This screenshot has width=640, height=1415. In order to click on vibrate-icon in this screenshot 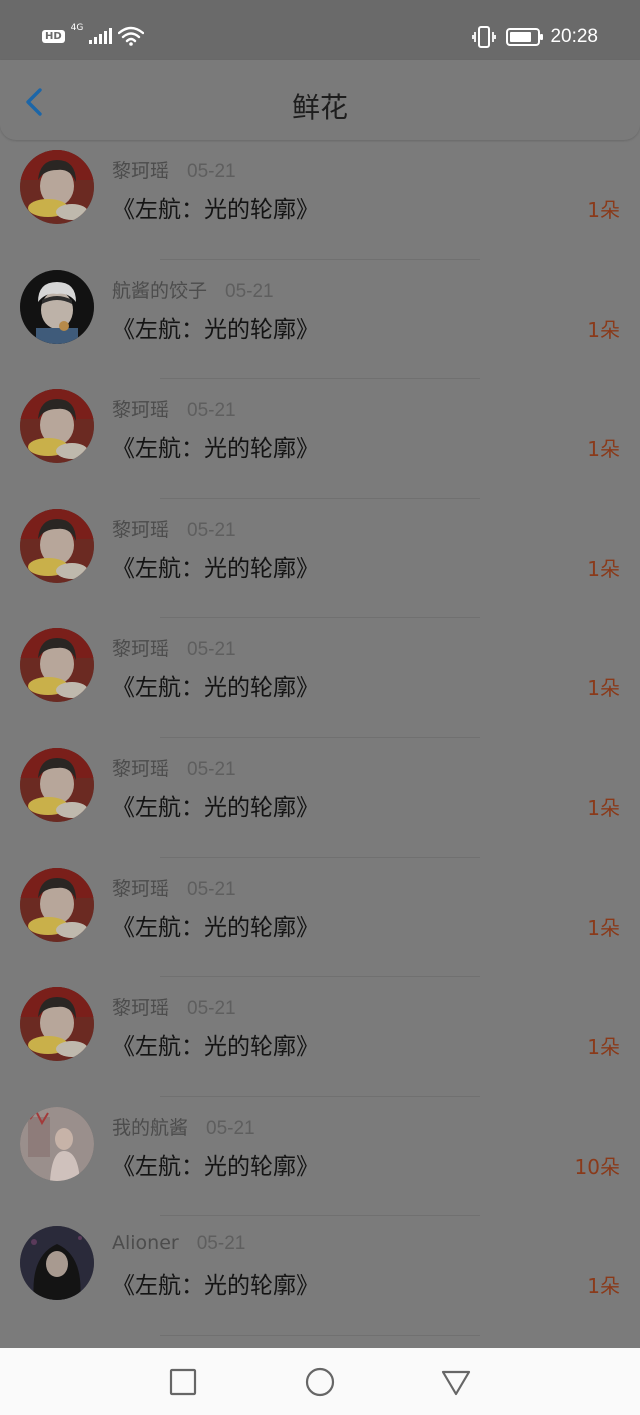, I will do `click(484, 37)`.